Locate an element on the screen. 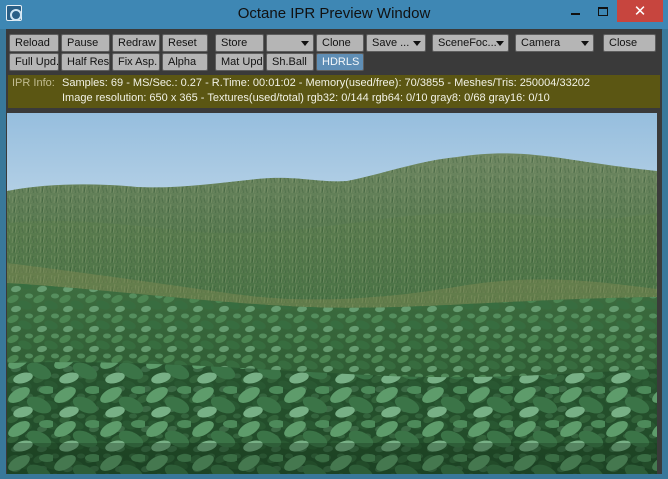 This screenshot has width=668, height=479. ipr-info-label: IPR Info: is located at coordinates (33, 83).